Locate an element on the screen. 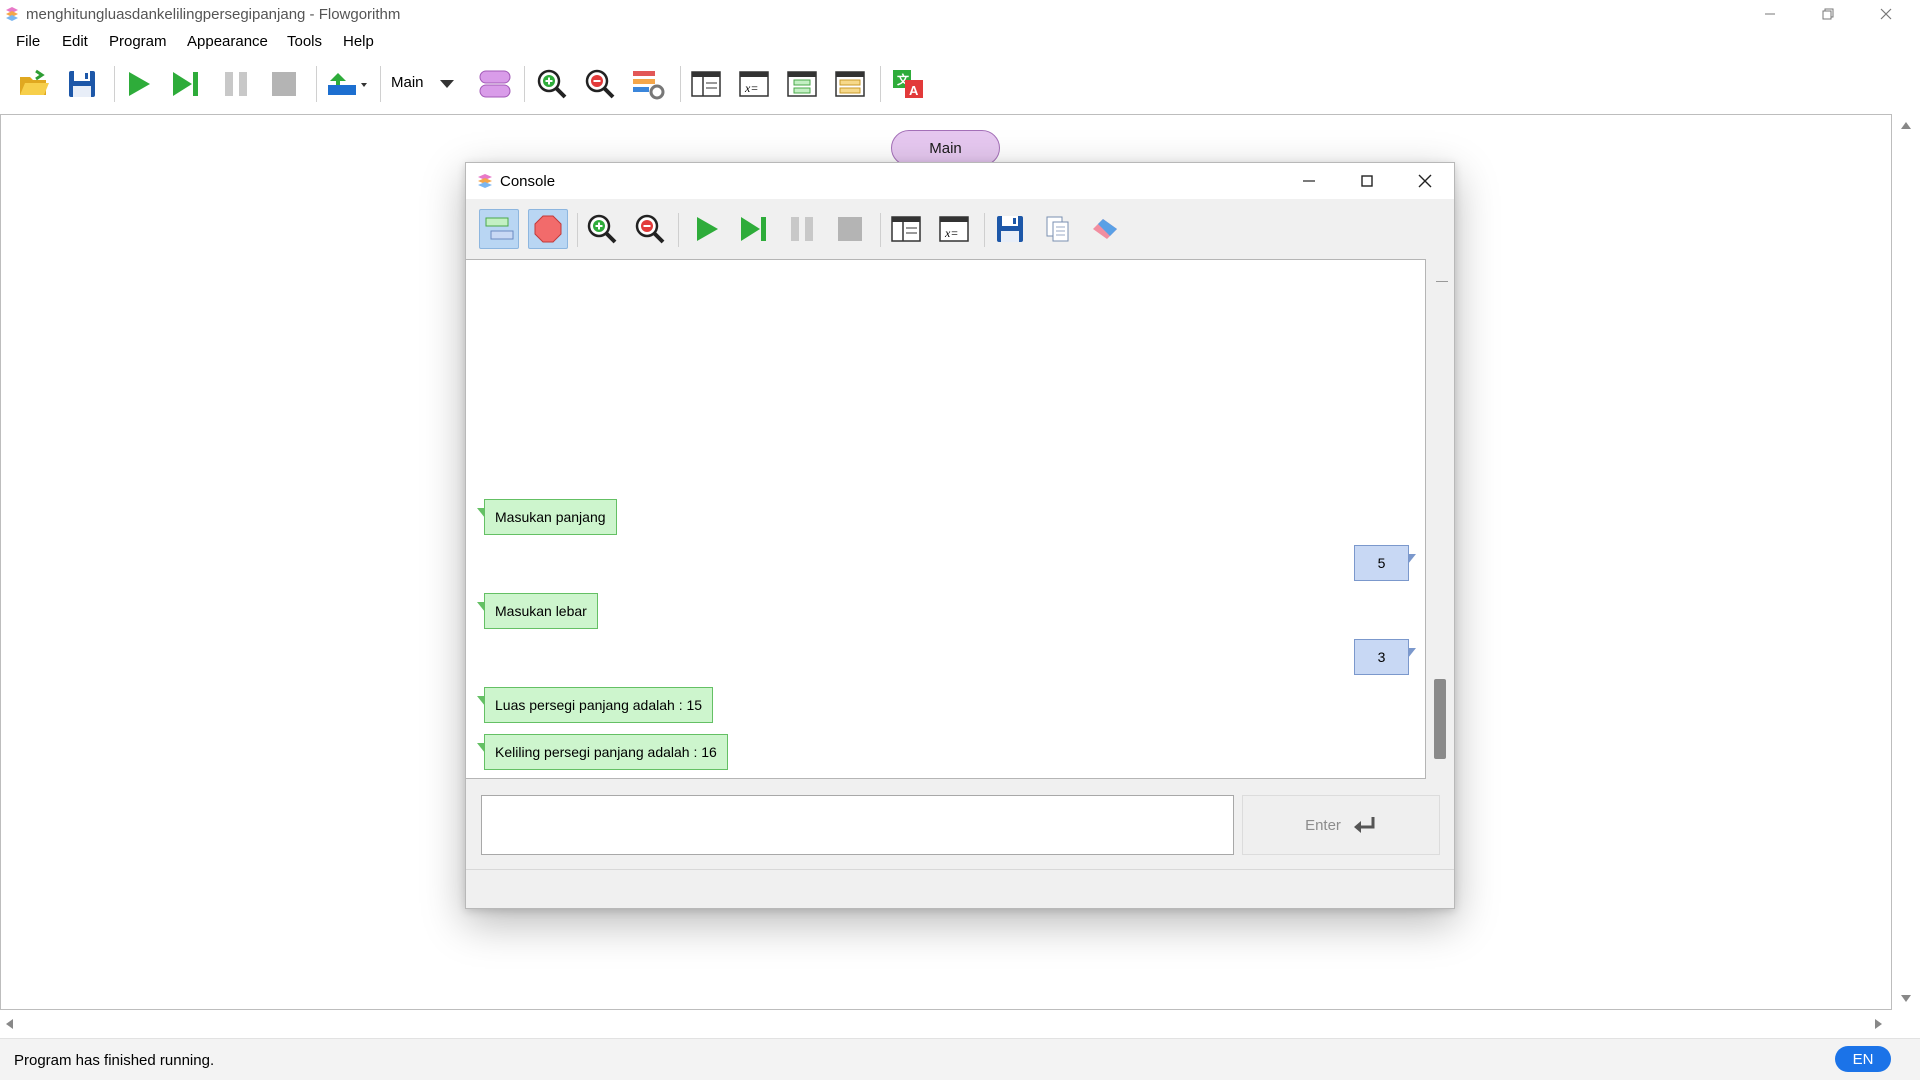 This screenshot has width=1920, height=1080. function-selector: Main is located at coordinates (407, 82).